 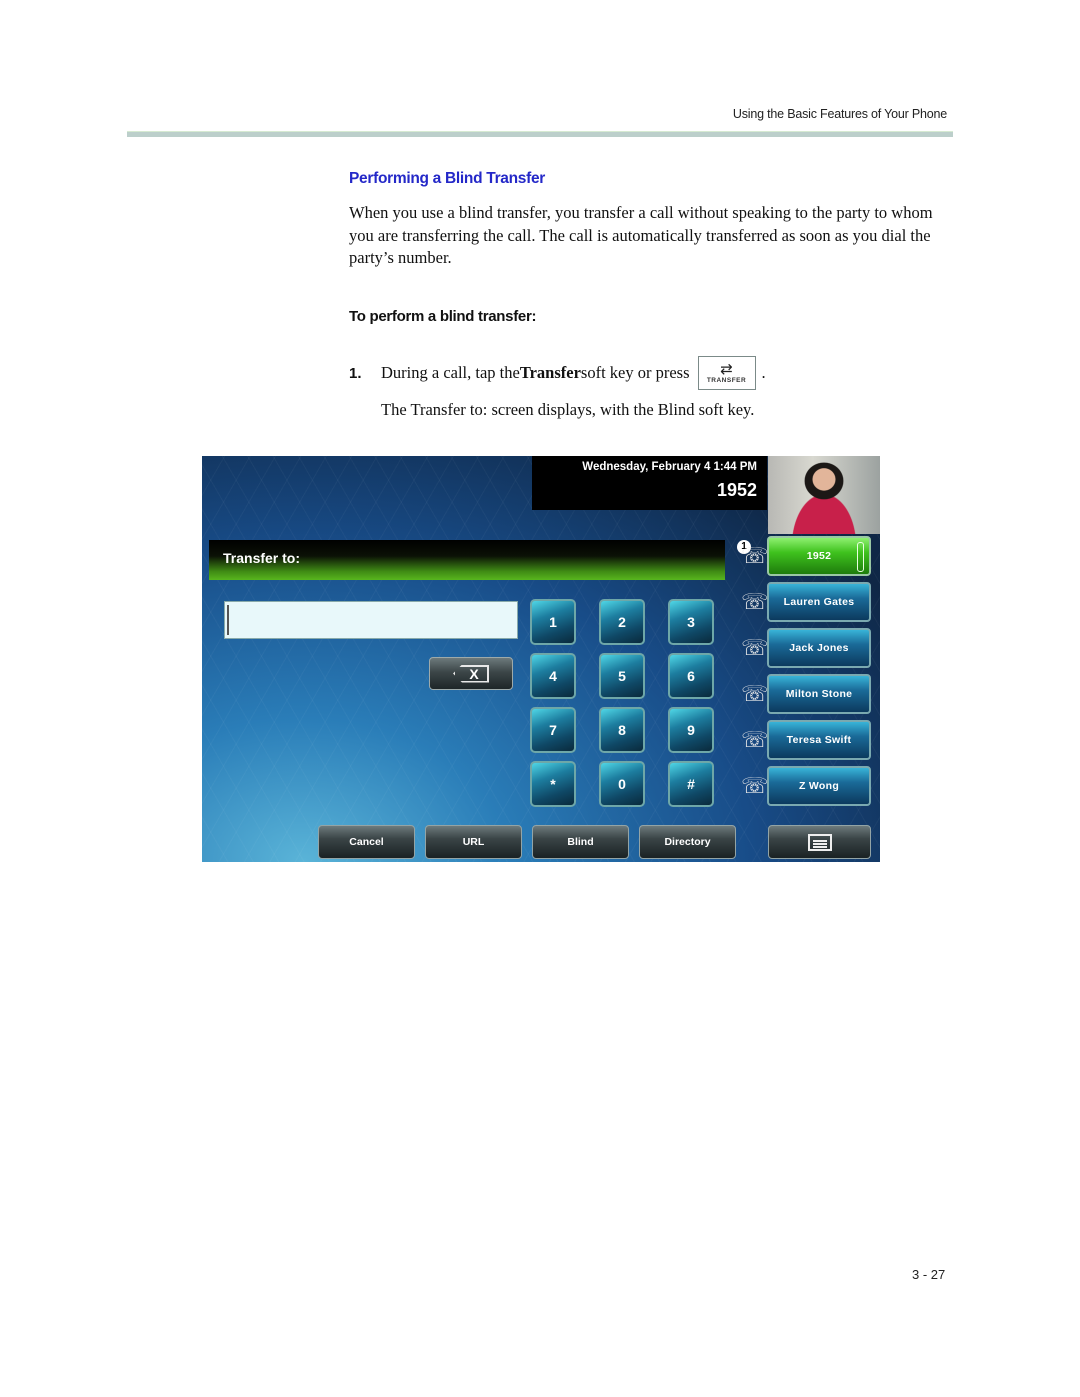 I want to click on line-key-active: 1952, so click(x=819, y=556).